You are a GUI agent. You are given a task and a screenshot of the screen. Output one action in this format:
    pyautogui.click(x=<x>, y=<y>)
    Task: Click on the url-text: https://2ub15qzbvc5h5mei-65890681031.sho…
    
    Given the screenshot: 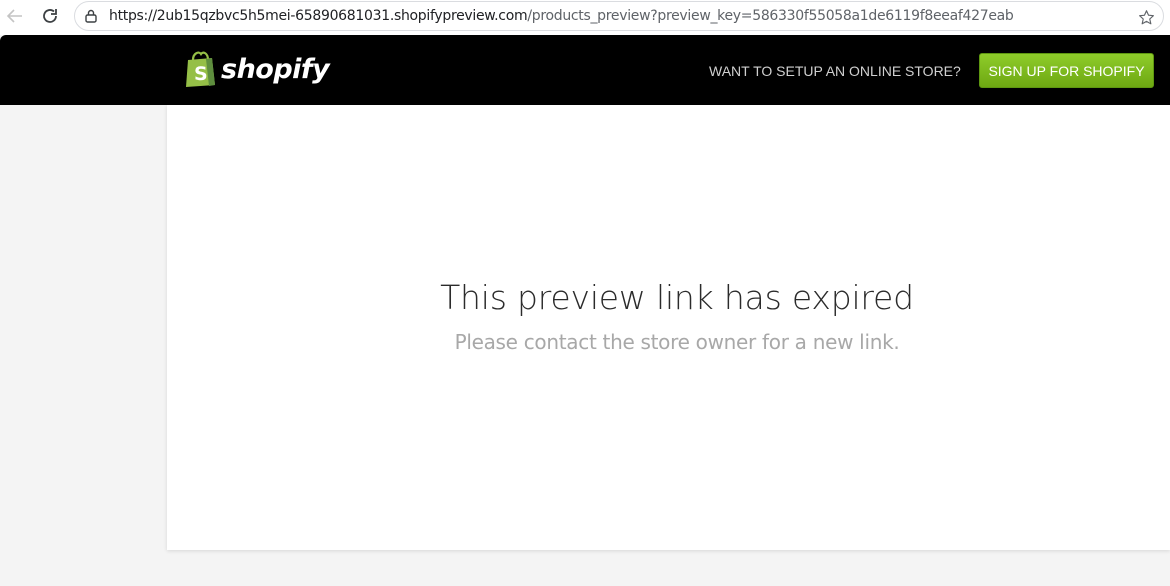 What is the action you would take?
    pyautogui.click(x=561, y=16)
    